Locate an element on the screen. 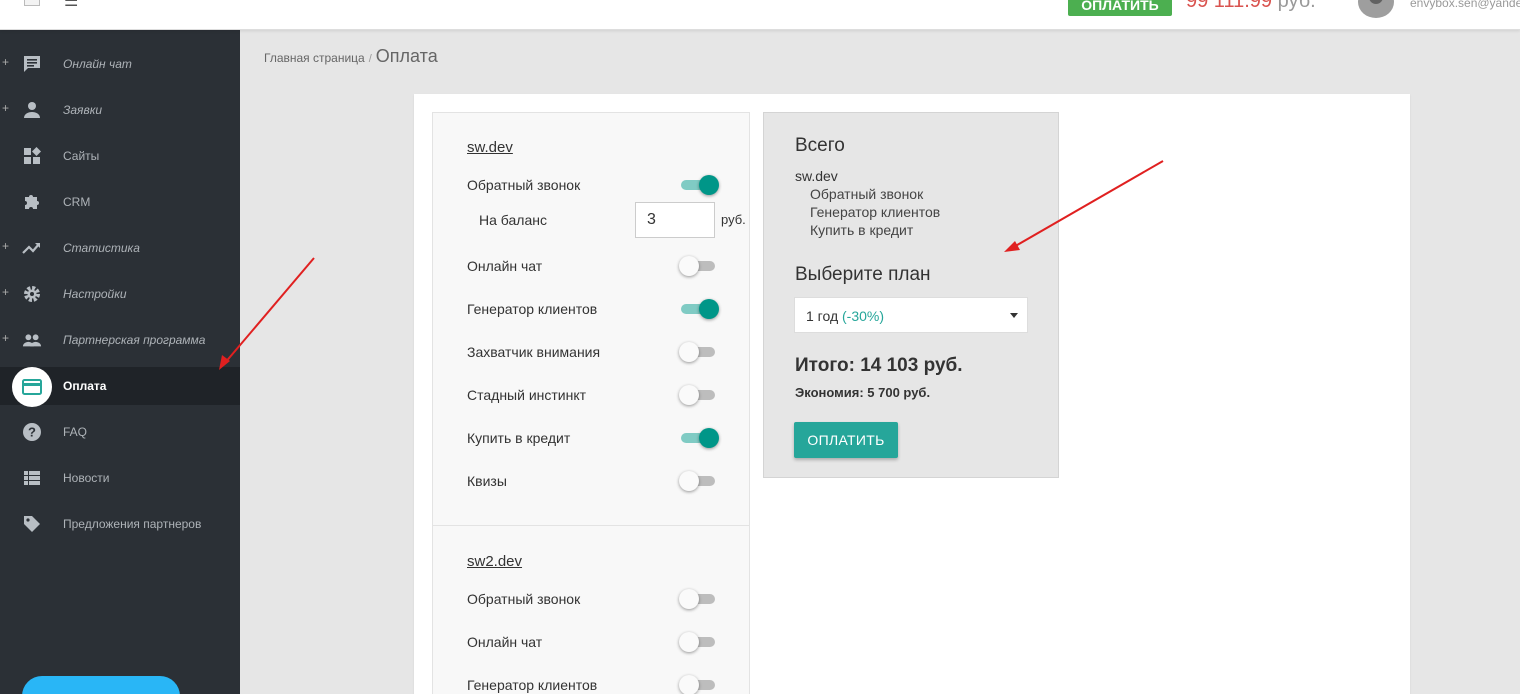 This screenshot has width=1520, height=694. chat-icon is located at coordinates (32, 64).